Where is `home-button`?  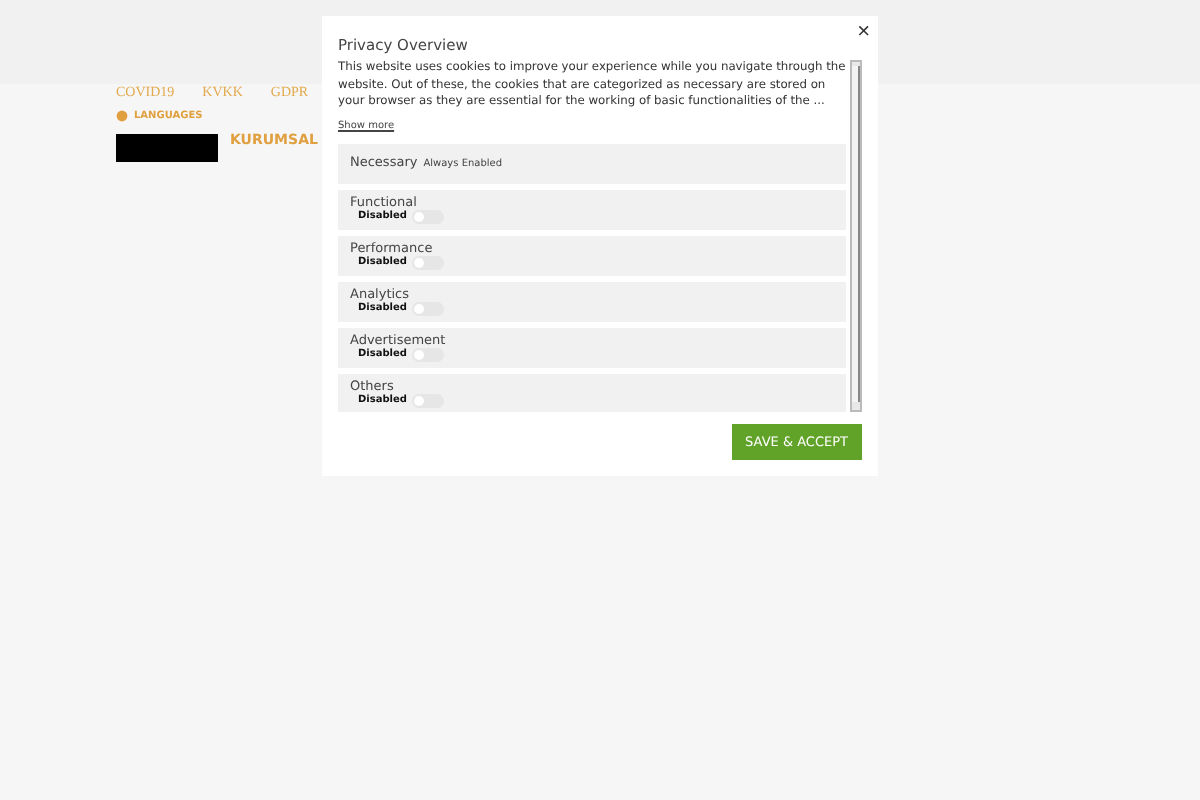
home-button is located at coordinates (167, 148).